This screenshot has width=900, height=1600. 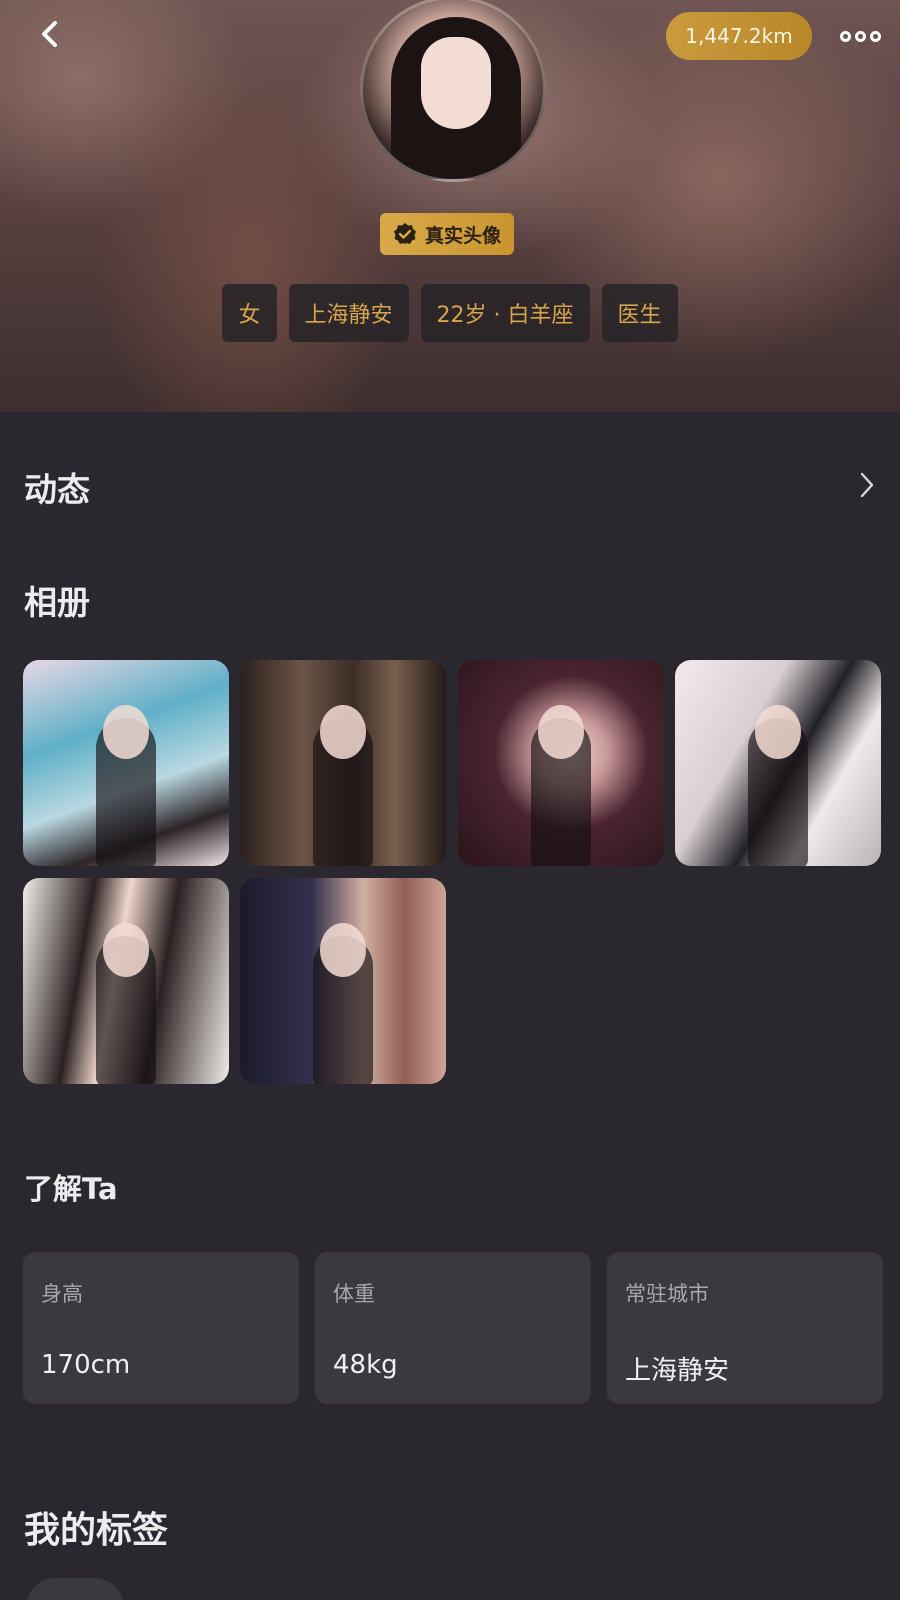 I want to click on moments-row: 动态, so click(x=450, y=487).